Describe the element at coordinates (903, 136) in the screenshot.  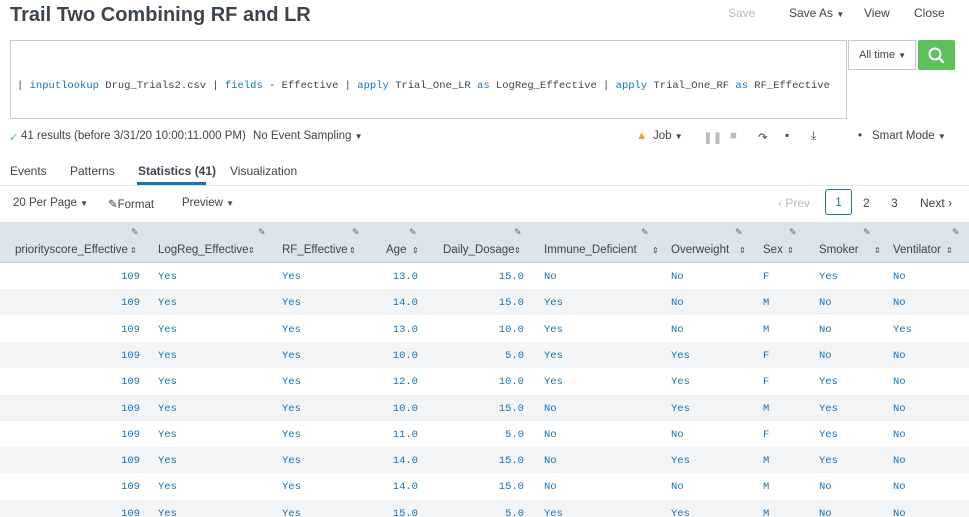
I see `search-mode-label: Smart Mode` at that location.